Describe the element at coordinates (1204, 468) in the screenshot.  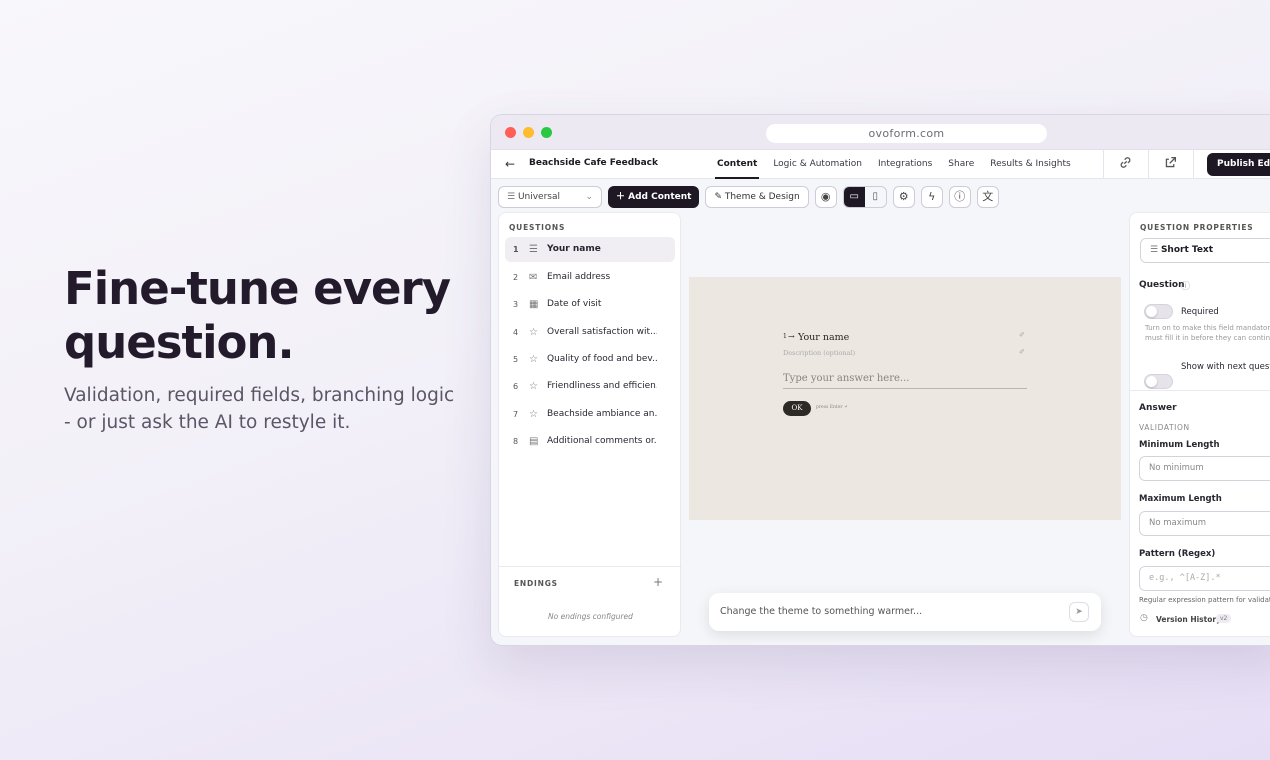
I see `min-length-input: No minimum` at that location.